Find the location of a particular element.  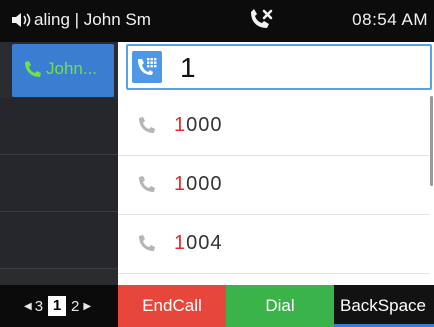

clock: 08:54 AM is located at coordinates (390, 19).